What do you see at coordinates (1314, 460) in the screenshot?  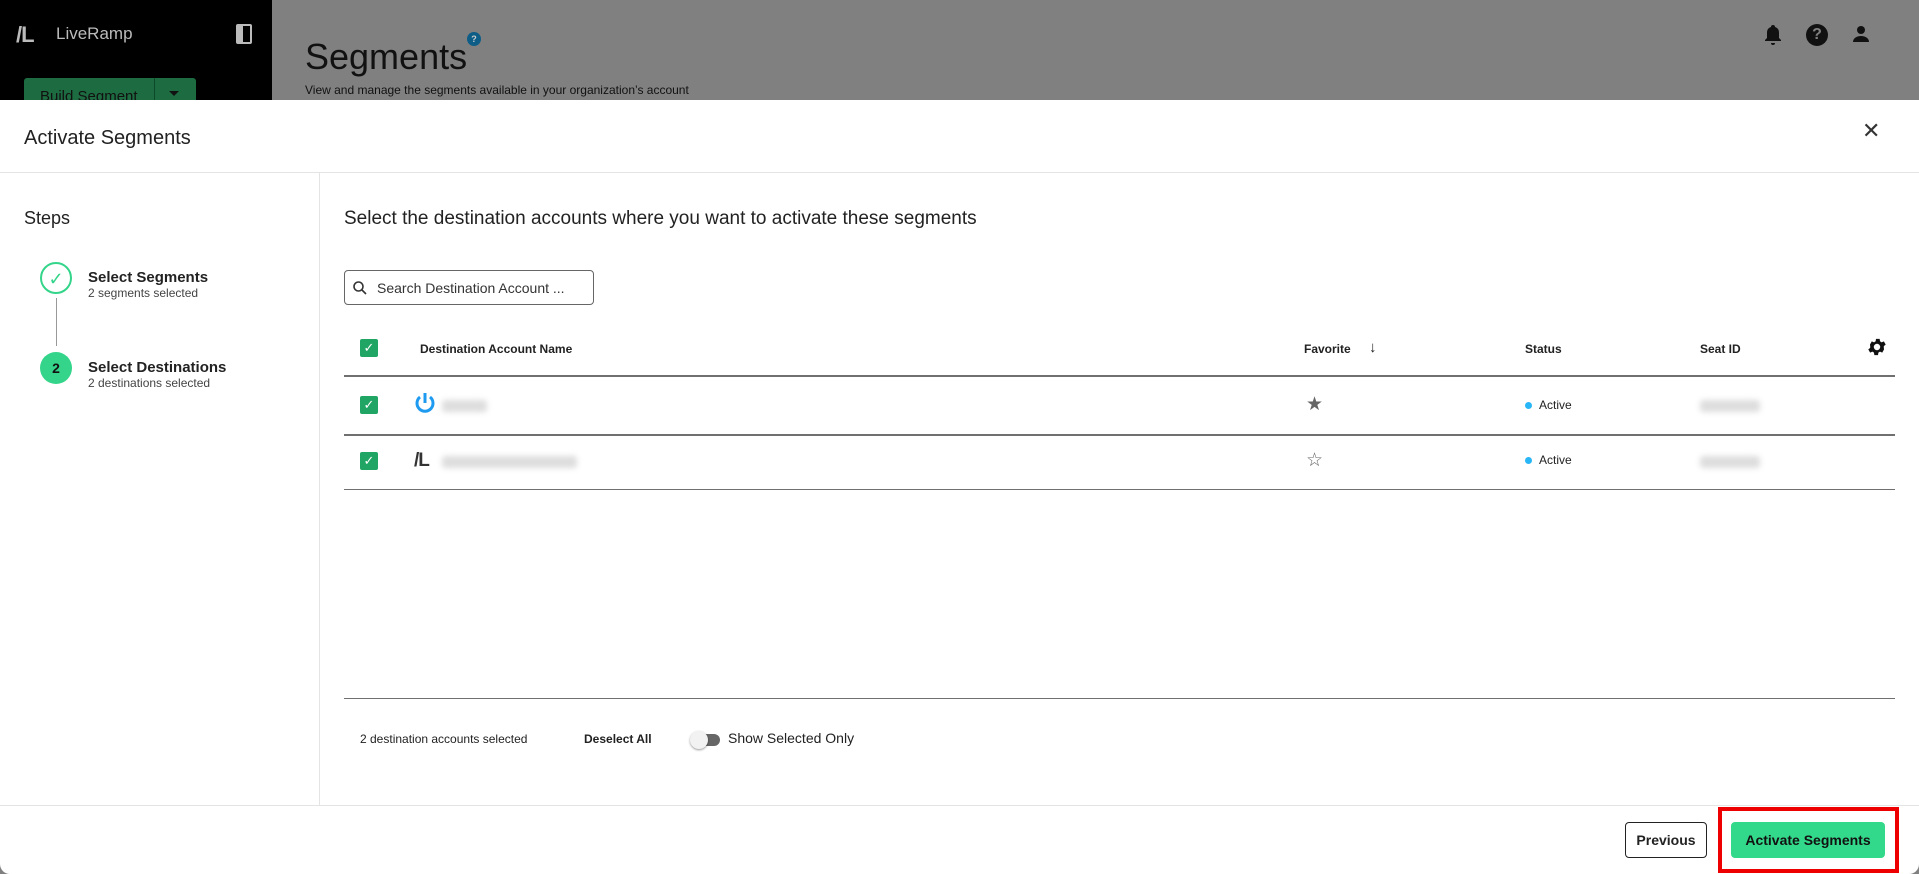 I see `star-outline-icon: ☆` at bounding box center [1314, 460].